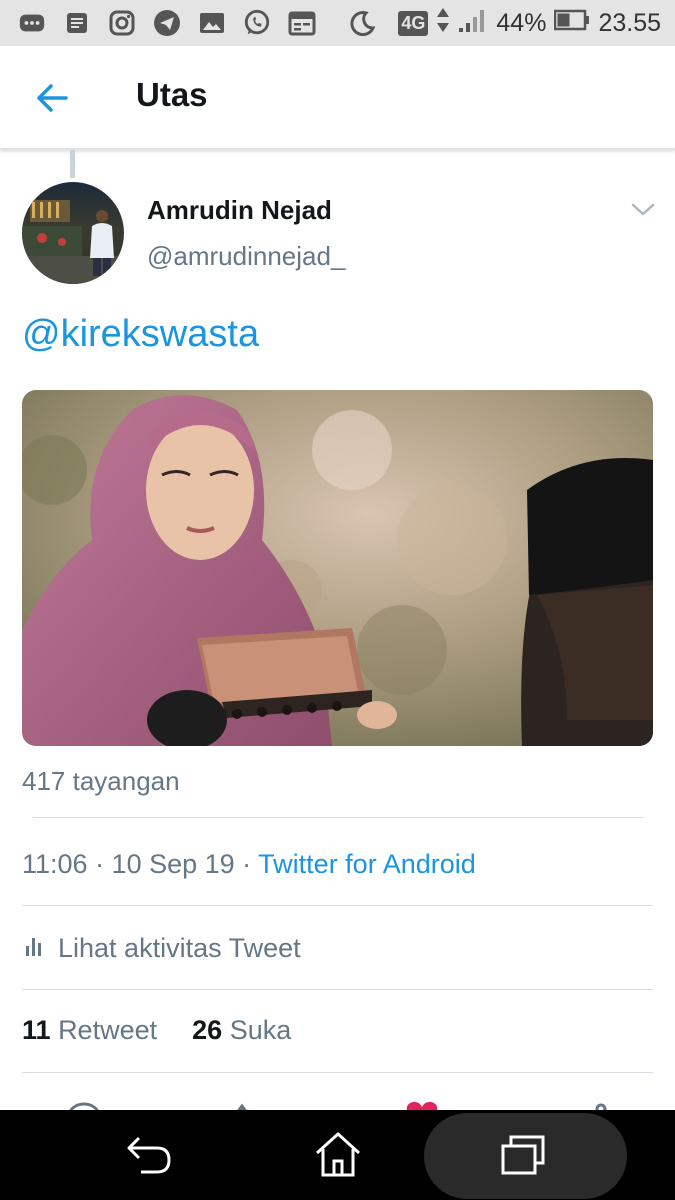 The image size is (675, 1200). Describe the element at coordinates (172, 94) in the screenshot. I see `page-title: Utas` at that location.